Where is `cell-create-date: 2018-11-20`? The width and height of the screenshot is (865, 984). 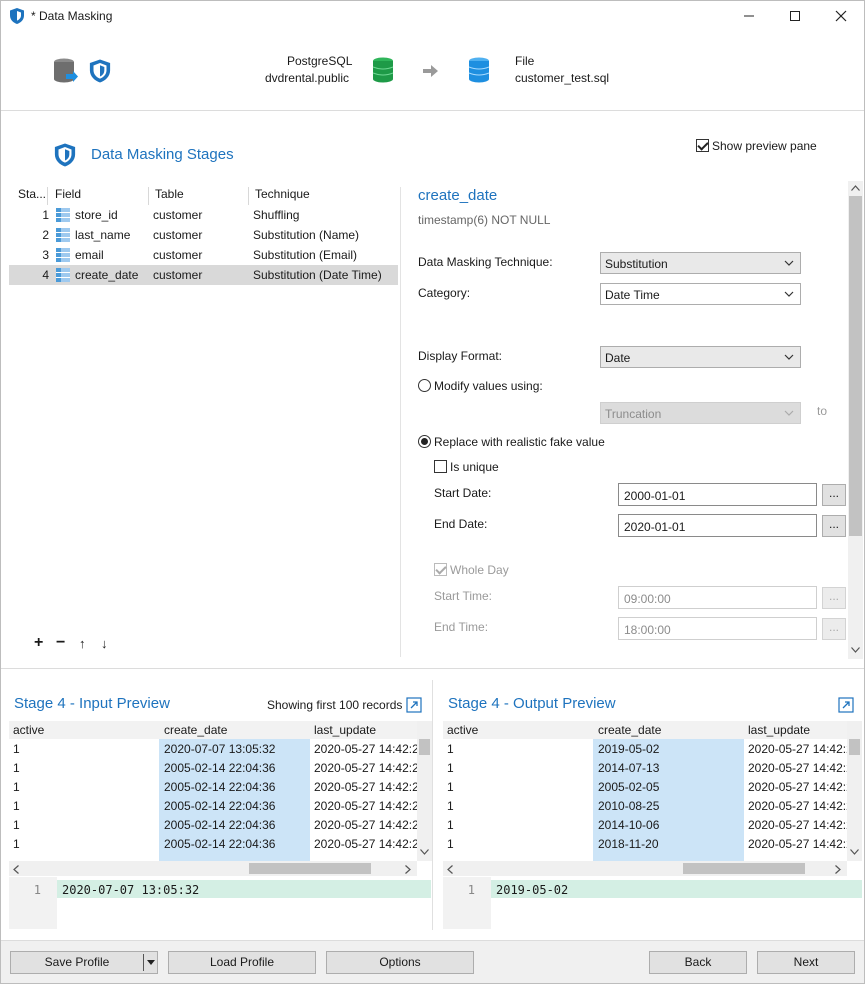 cell-create-date: 2018-11-20 is located at coordinates (628, 844).